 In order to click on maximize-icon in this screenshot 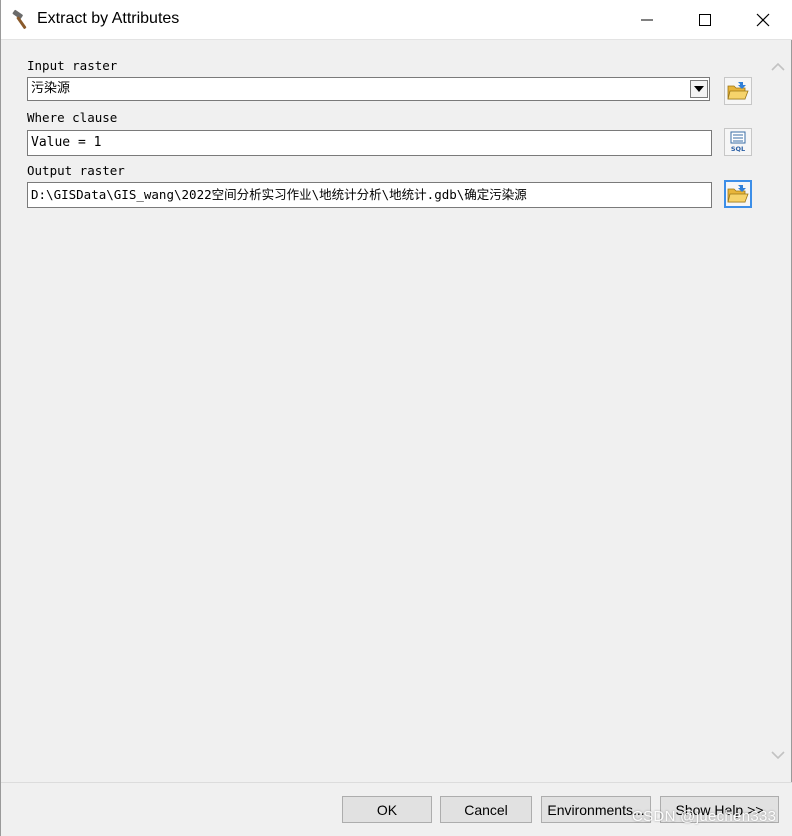, I will do `click(705, 20)`.